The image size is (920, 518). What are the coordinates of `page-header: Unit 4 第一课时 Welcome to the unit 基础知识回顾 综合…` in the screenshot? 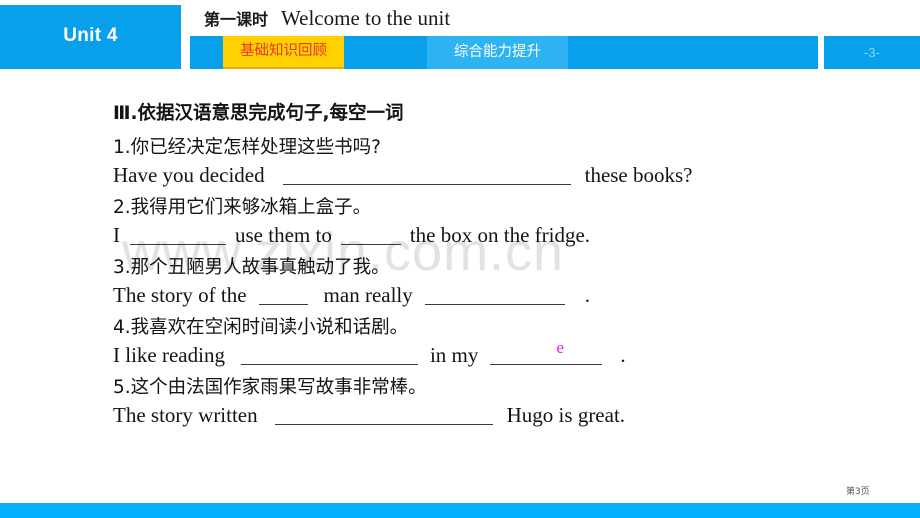 It's located at (460, 35).